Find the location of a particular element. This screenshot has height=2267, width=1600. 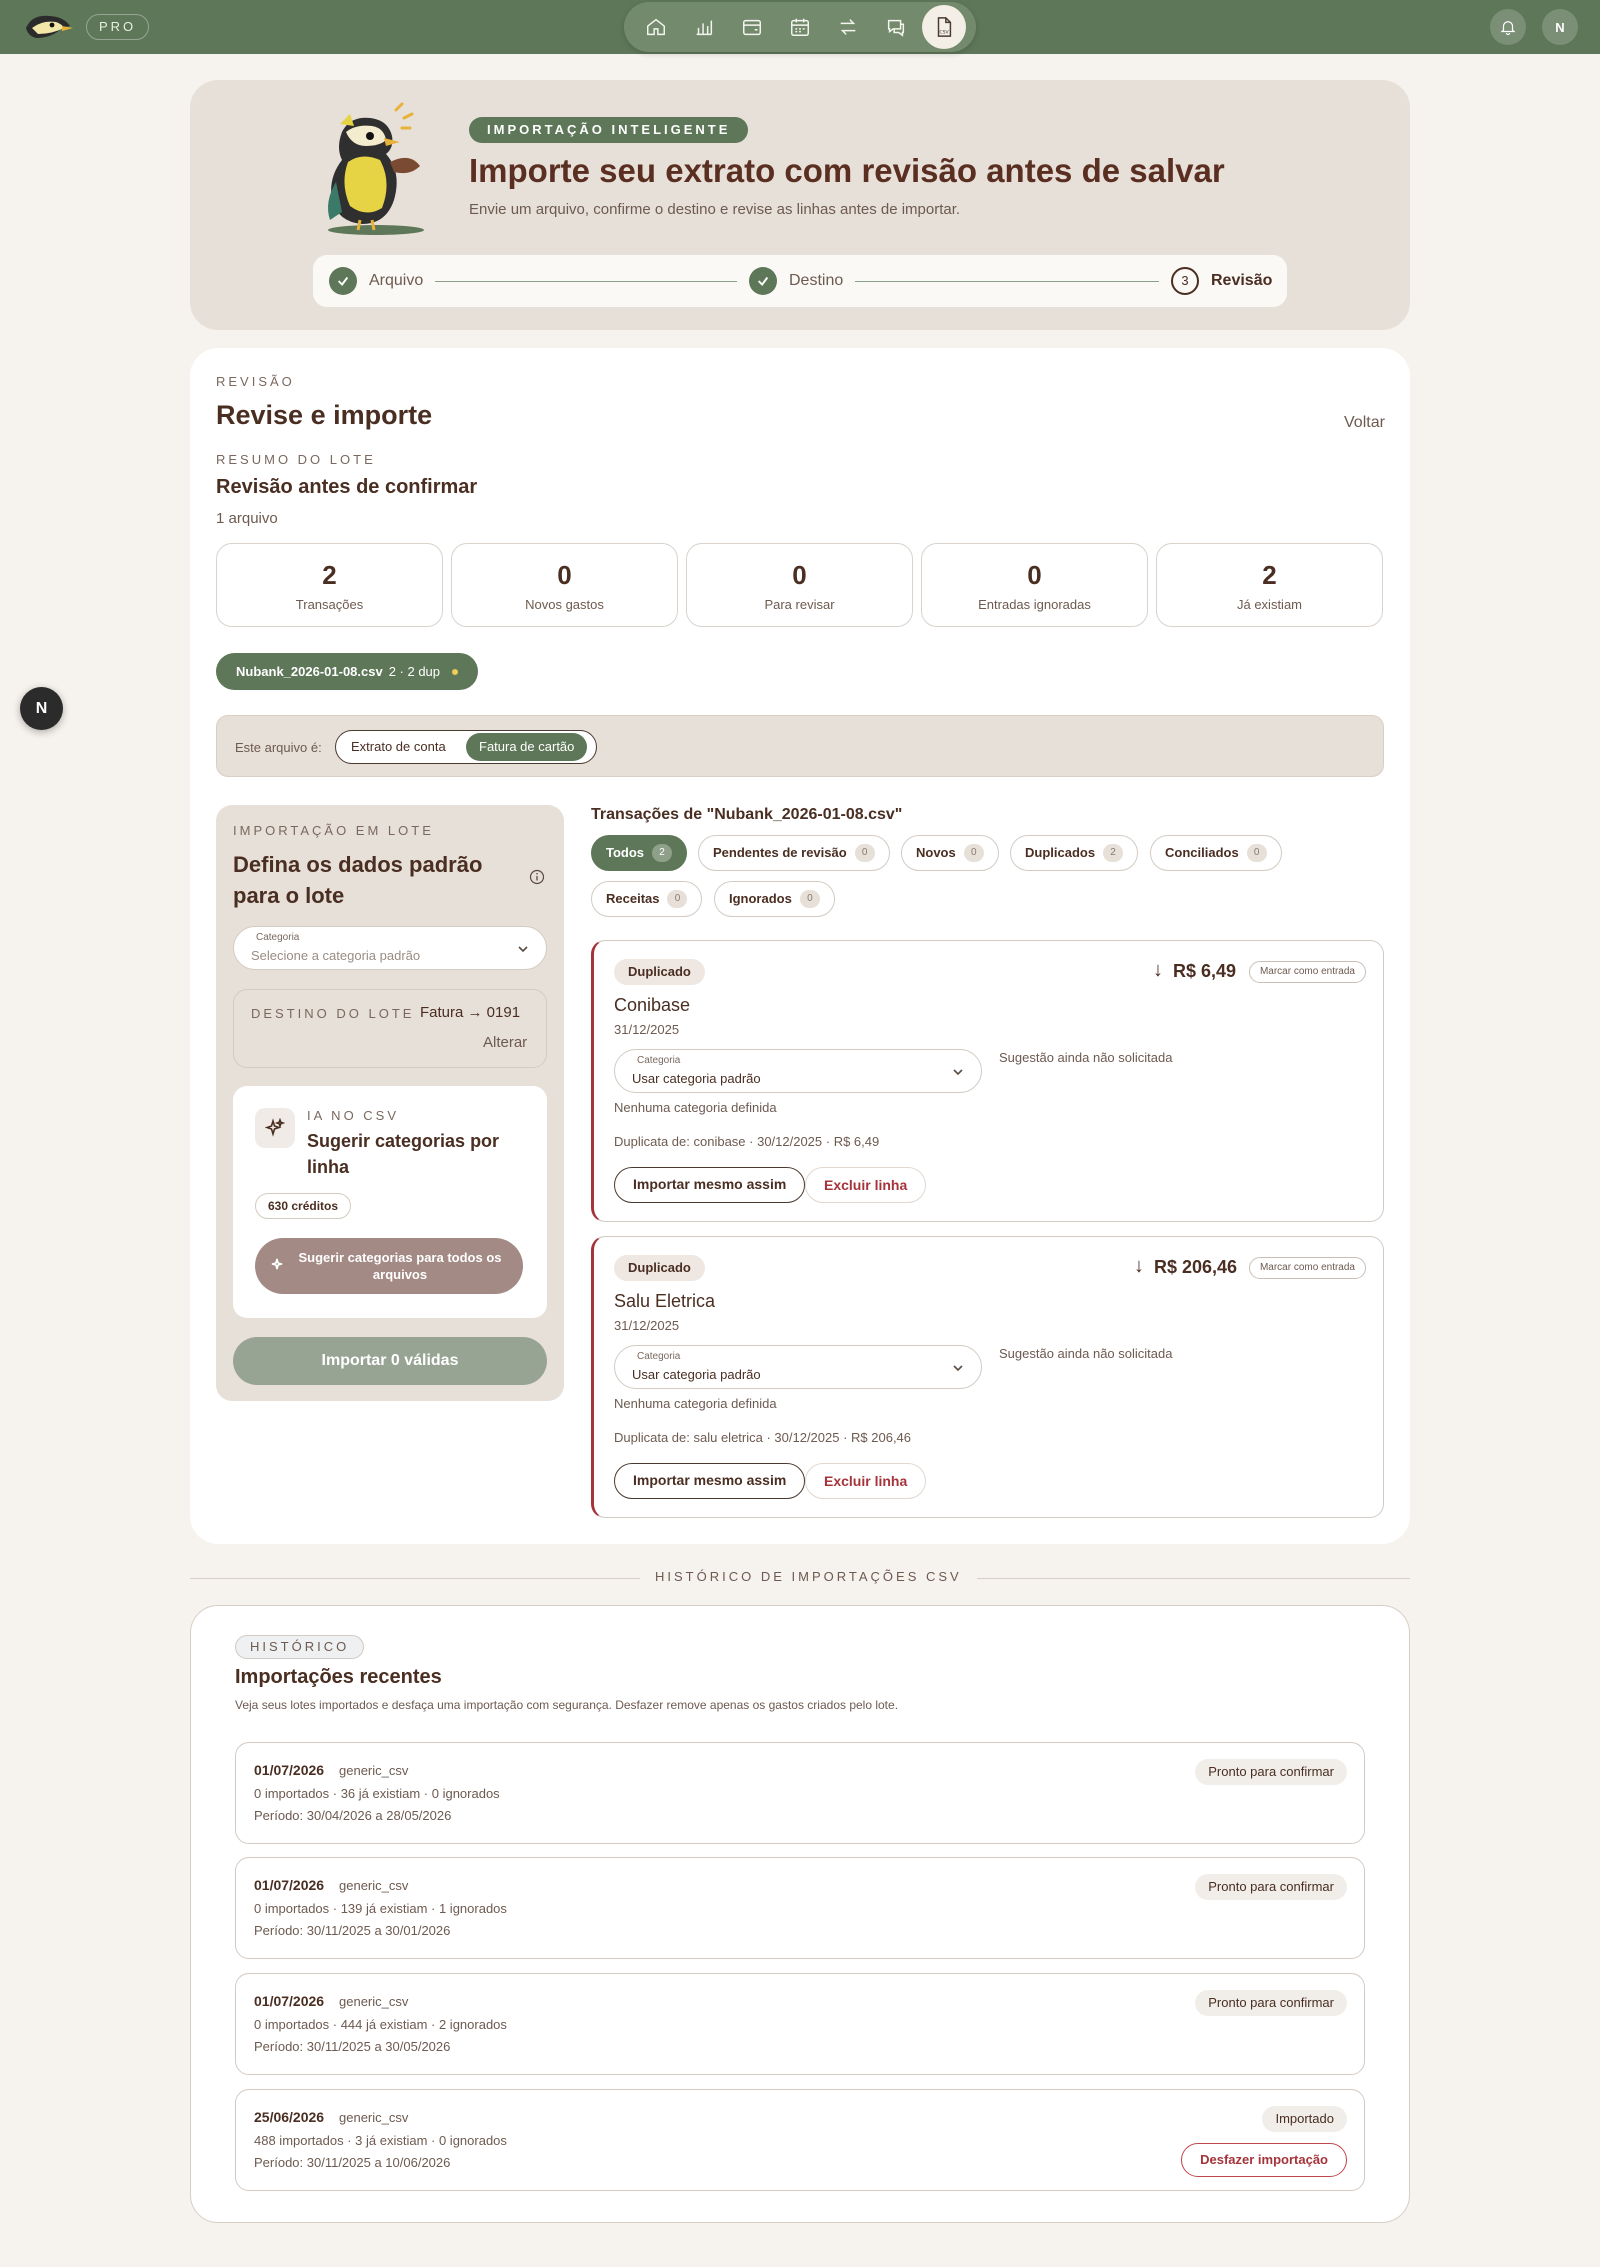

bird-mascot-icon is located at coordinates (376, 168).